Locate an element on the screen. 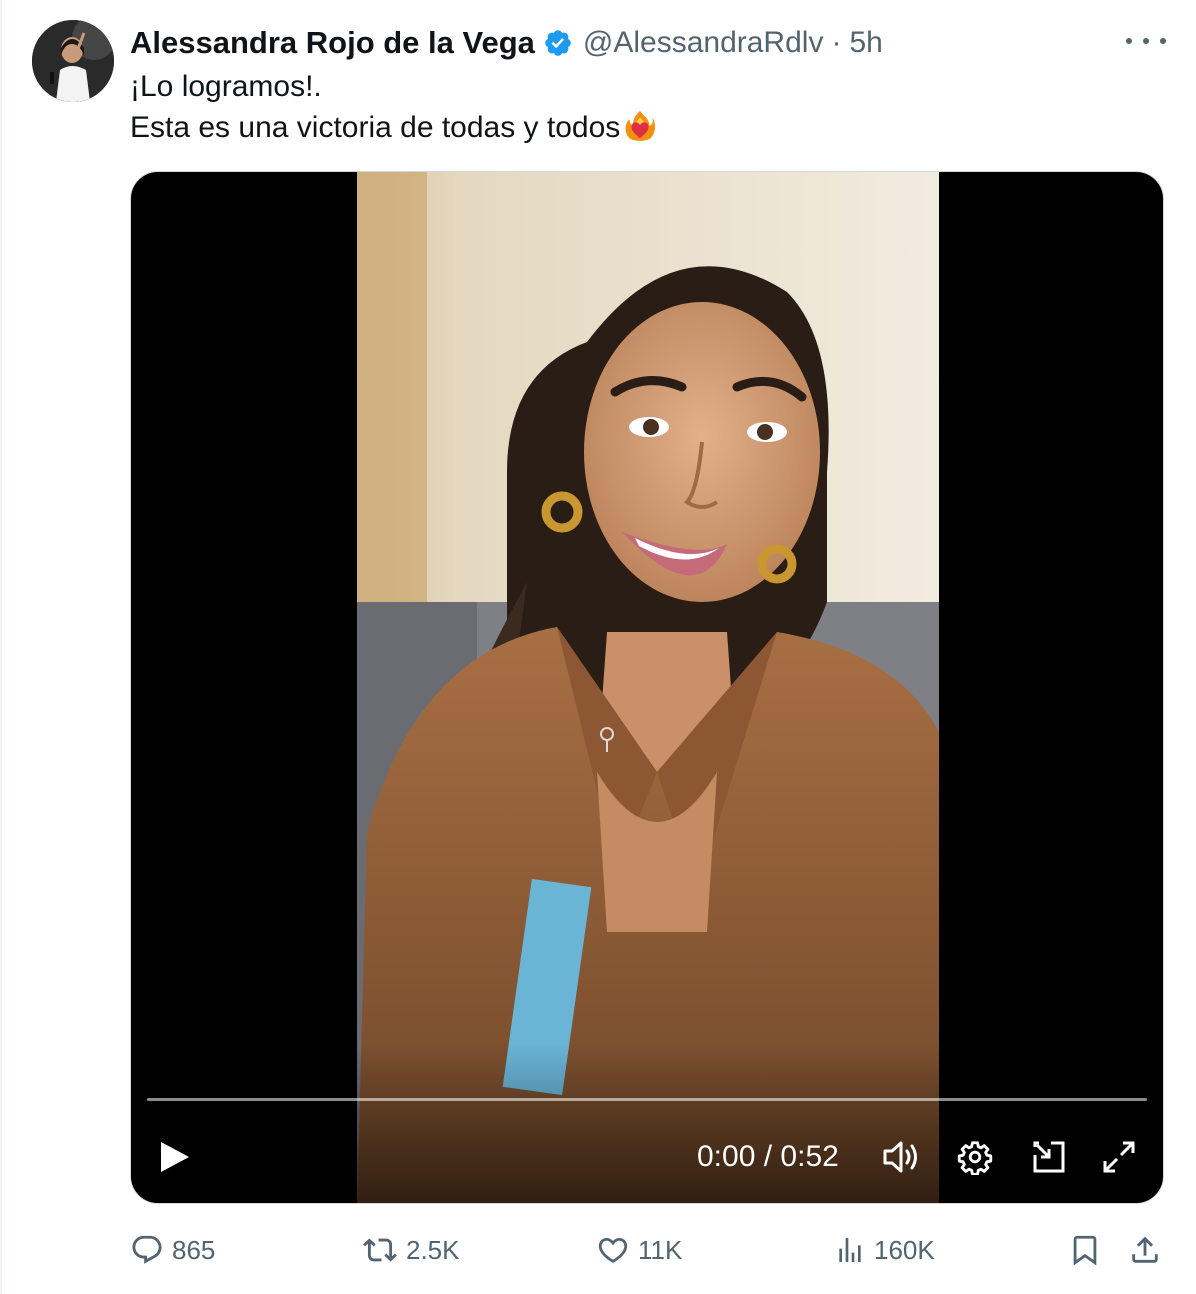 This screenshot has width=1196, height=1294. view-count: 160K is located at coordinates (904, 1249).